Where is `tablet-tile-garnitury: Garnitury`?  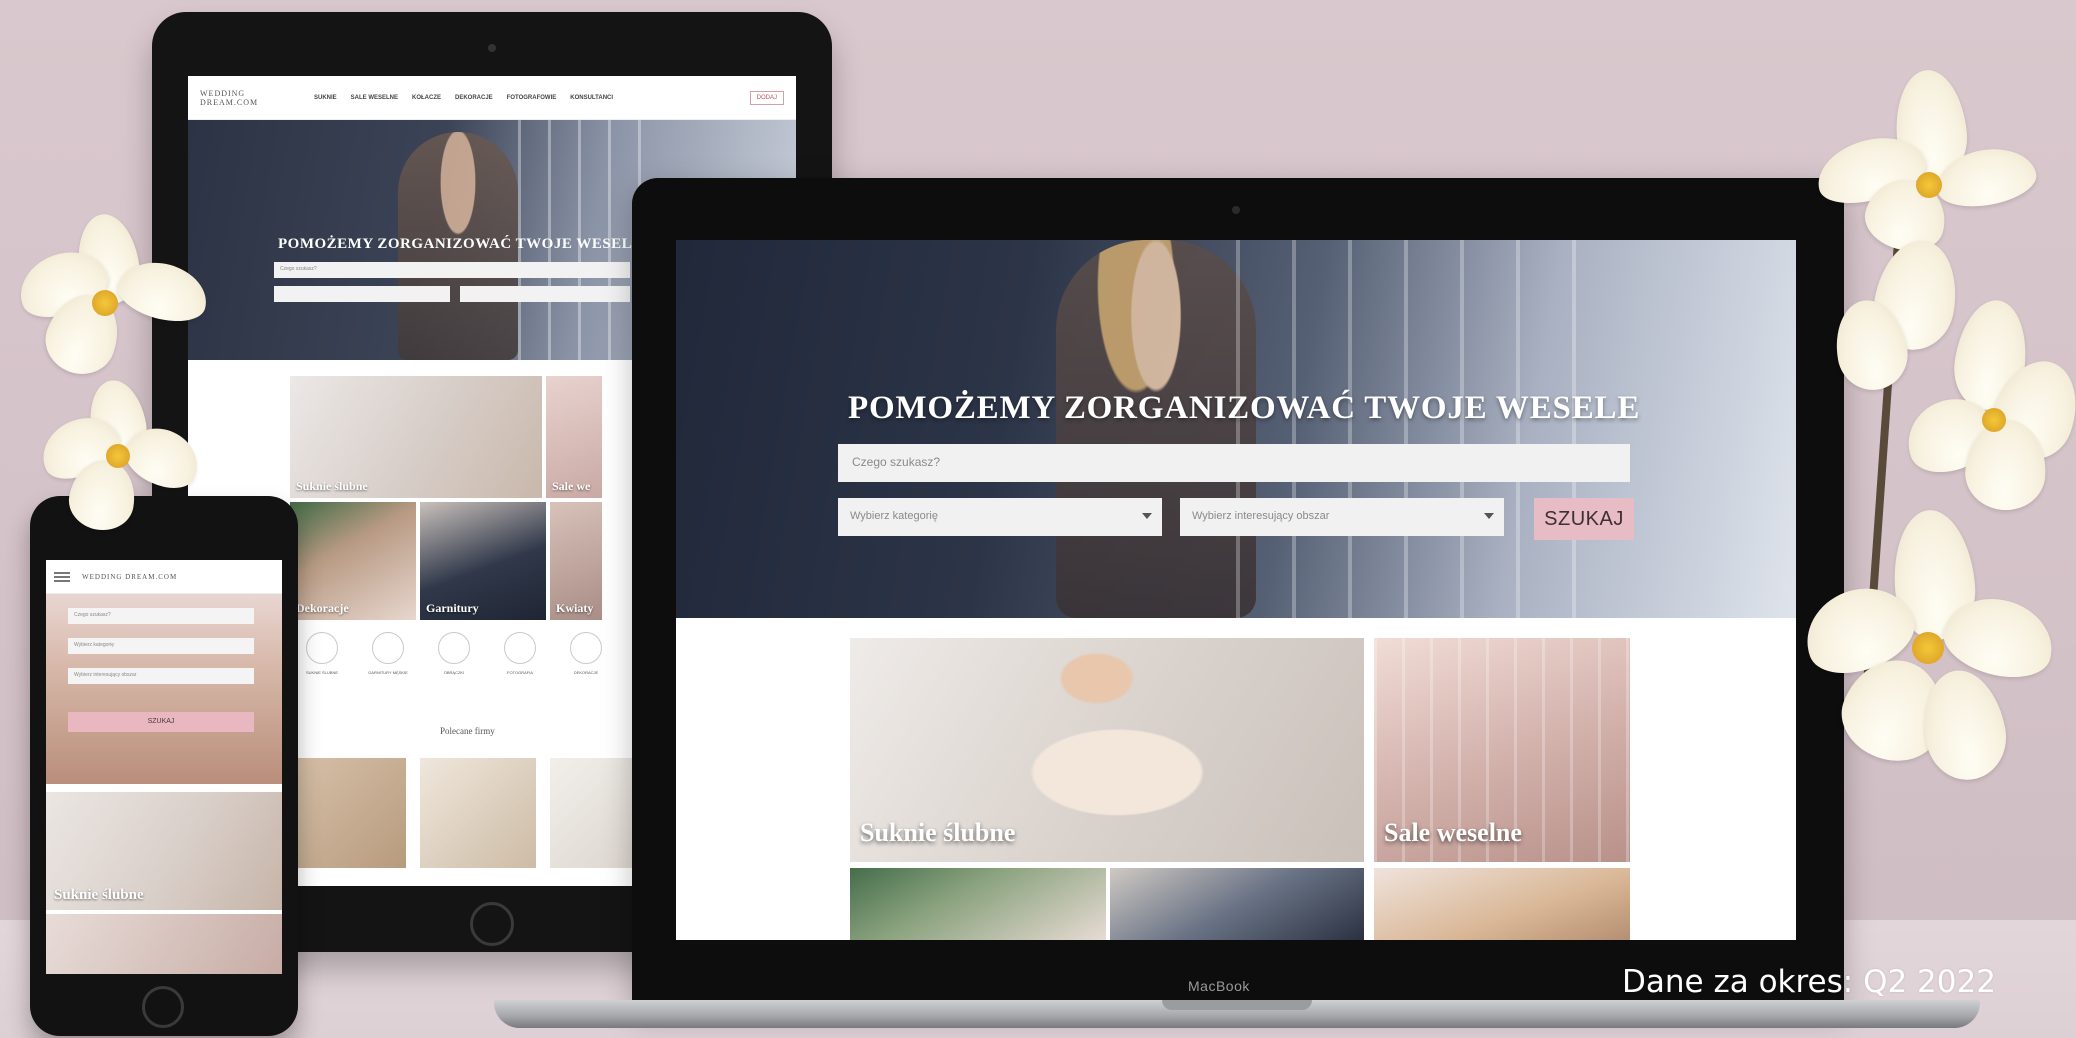 tablet-tile-garnitury: Garnitury is located at coordinates (483, 561).